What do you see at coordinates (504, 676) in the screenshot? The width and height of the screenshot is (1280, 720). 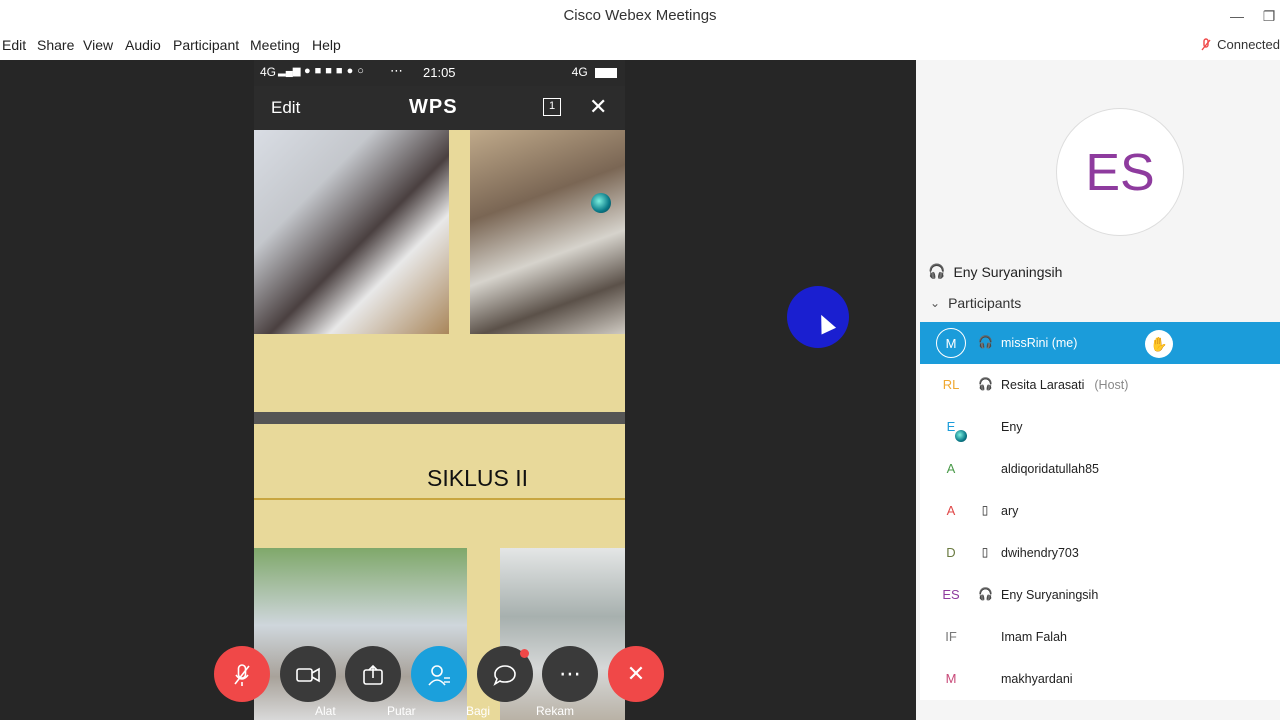 I see `chat-icon` at bounding box center [504, 676].